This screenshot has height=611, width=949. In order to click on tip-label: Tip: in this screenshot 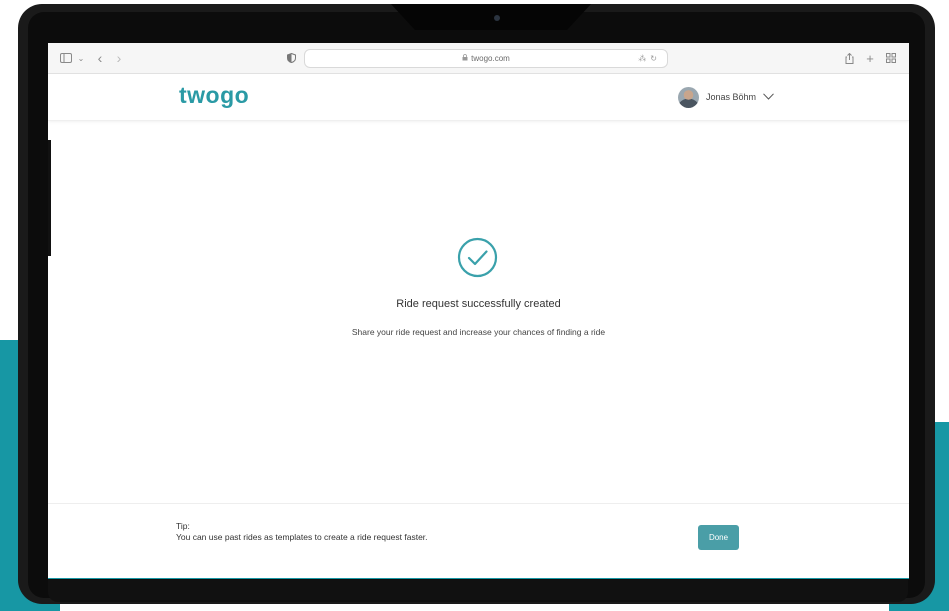, I will do `click(183, 526)`.